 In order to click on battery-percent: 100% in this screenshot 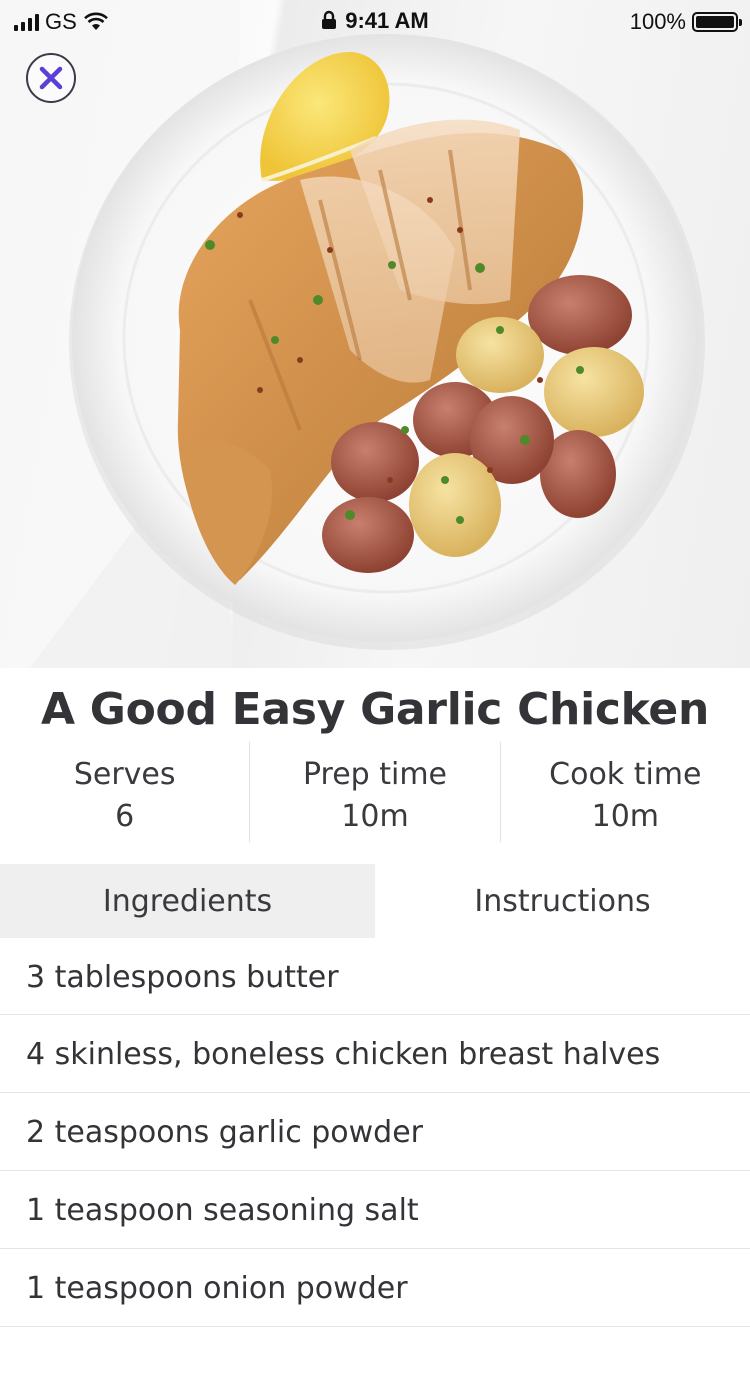, I will do `click(657, 21)`.